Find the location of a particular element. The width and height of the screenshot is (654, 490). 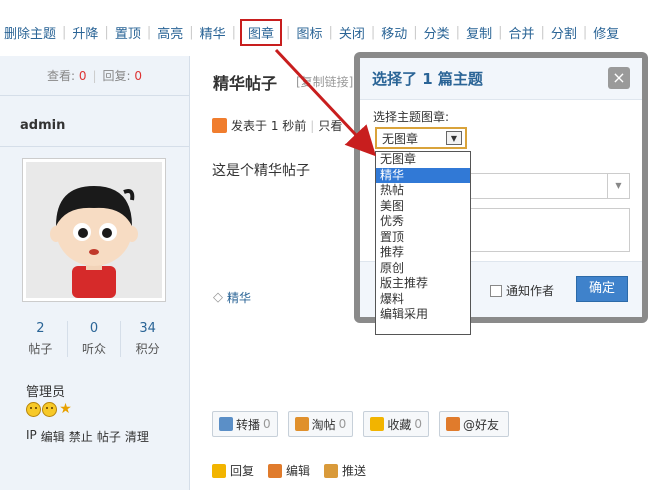

bottom-link-label: 推送 is located at coordinates (354, 471).